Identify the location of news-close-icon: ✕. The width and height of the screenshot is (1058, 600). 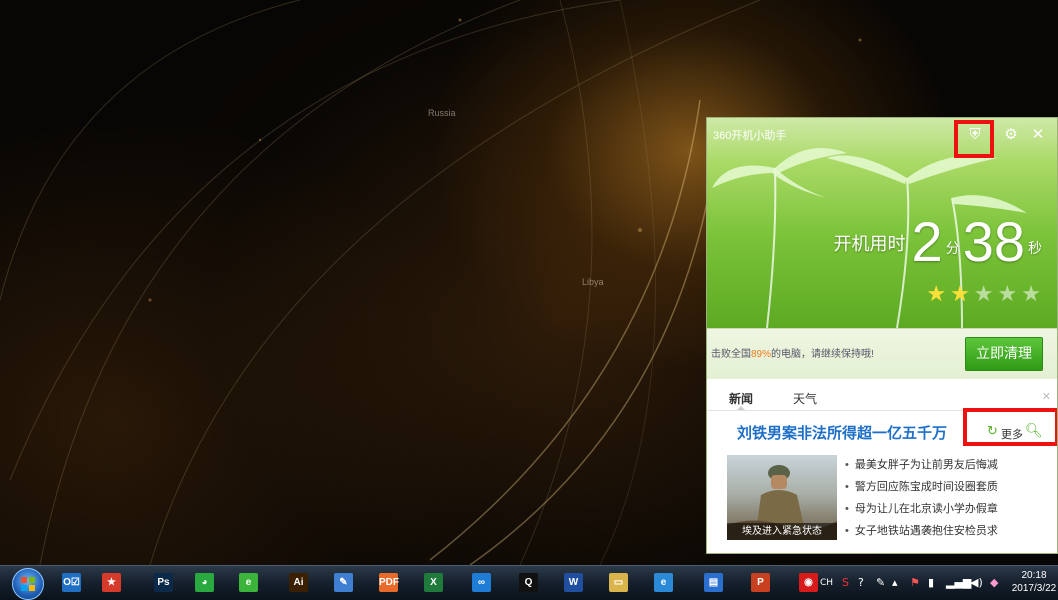
(1046, 396).